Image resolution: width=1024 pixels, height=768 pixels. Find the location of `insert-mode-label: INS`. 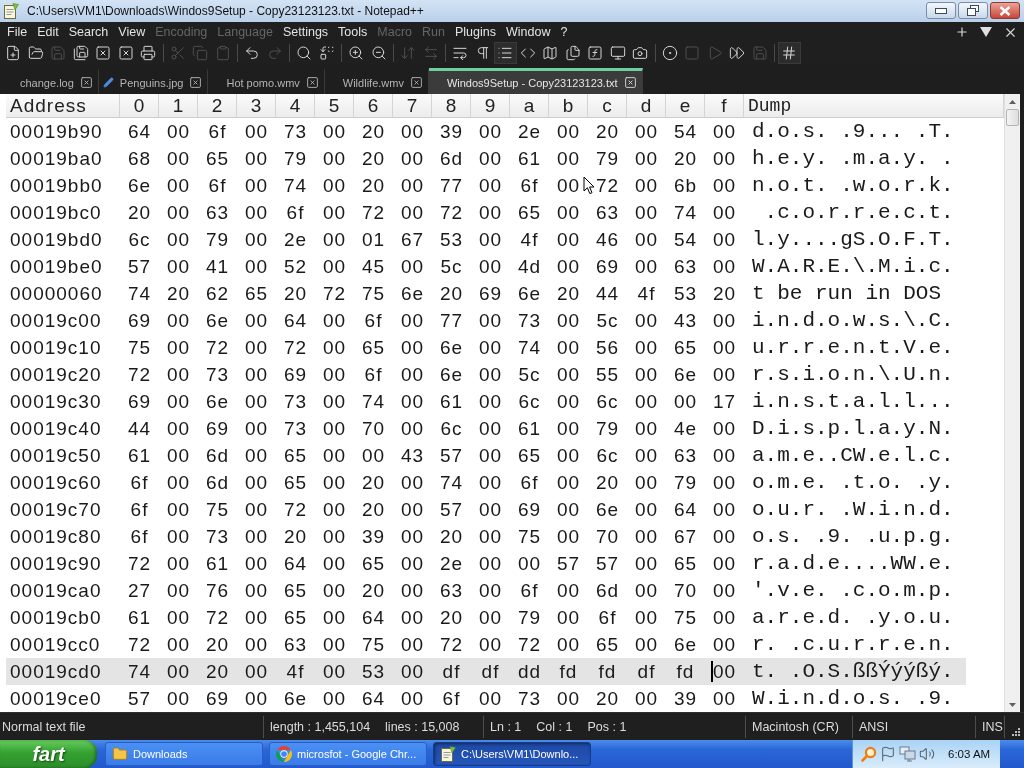

insert-mode-label: INS is located at coordinates (992, 726).